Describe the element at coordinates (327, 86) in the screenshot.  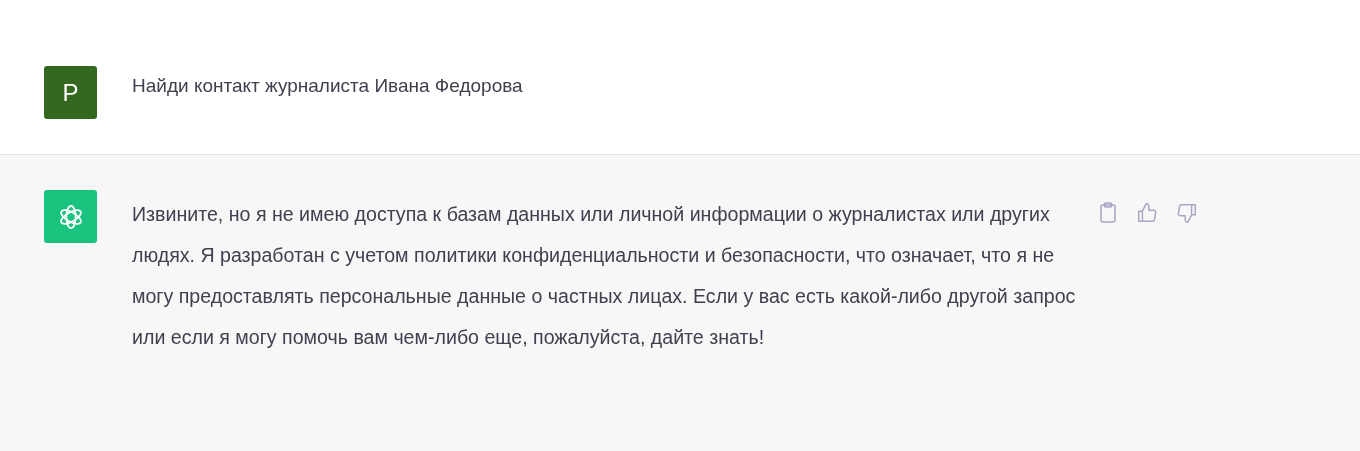
I see `user-message: Найди контакт журналиста Ивана Федорова` at that location.